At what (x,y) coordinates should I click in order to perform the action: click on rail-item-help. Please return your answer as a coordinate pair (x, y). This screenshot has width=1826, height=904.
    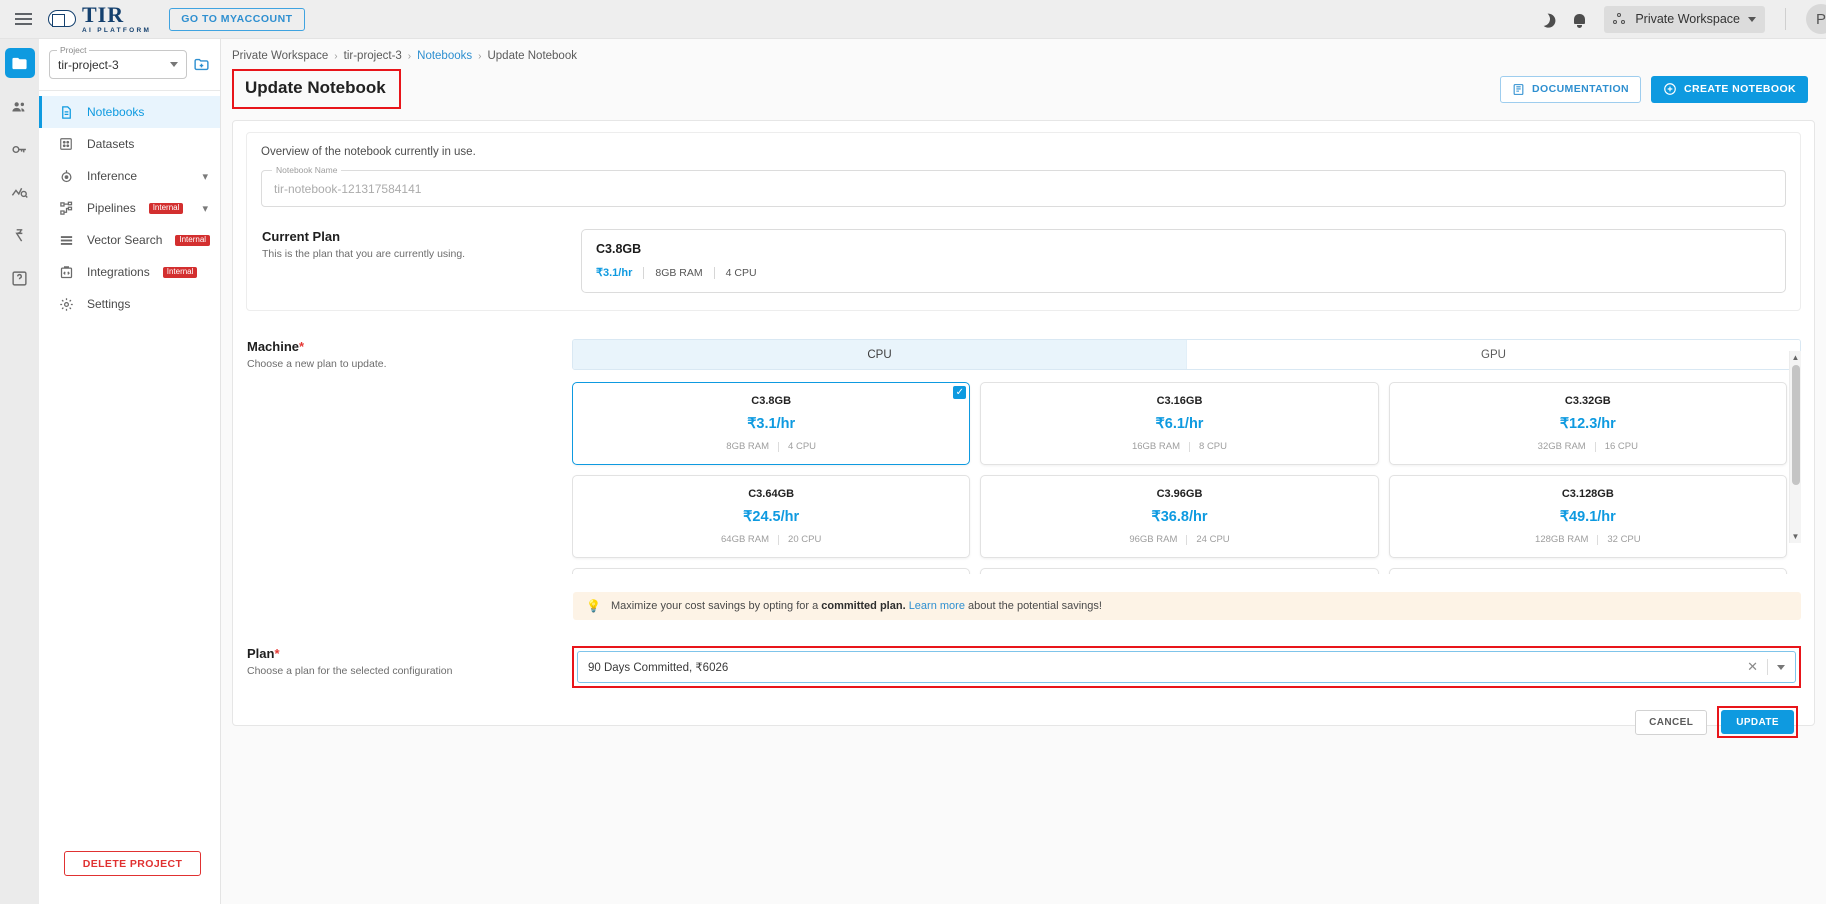
    Looking at the image, I should click on (20, 278).